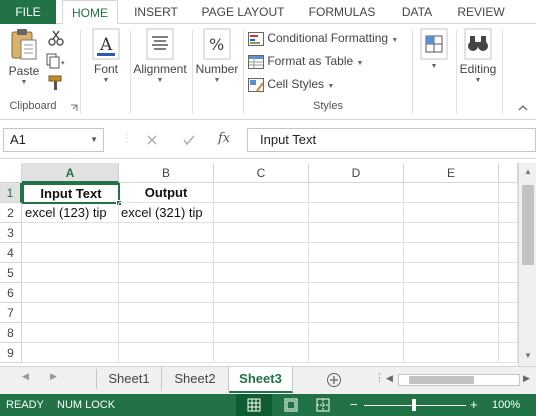 The image size is (536, 416). What do you see at coordinates (354, 405) in the screenshot?
I see `zoom-out-button: −` at bounding box center [354, 405].